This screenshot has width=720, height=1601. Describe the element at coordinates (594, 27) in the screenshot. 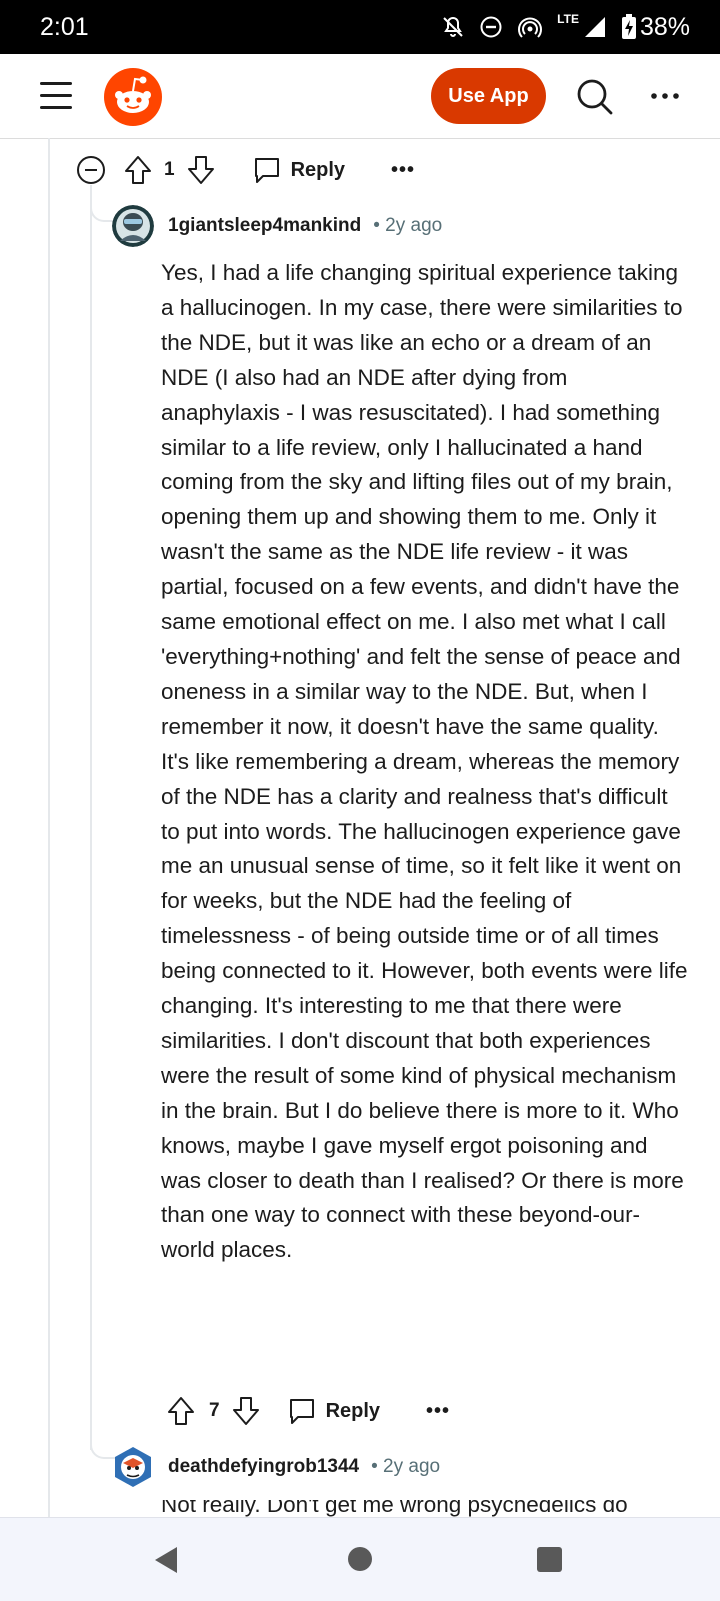

I see `signal-icon` at that location.